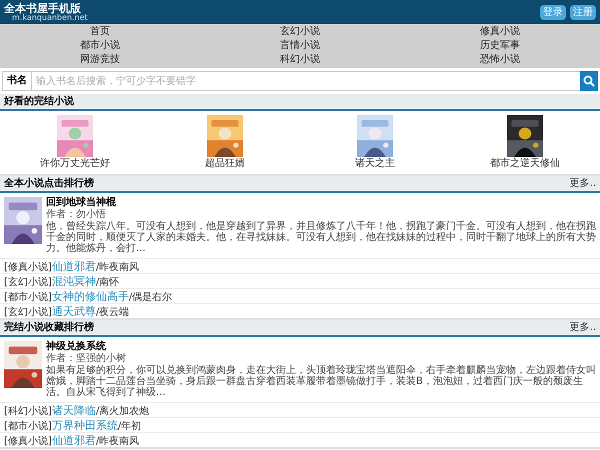 This screenshot has width=600, height=450. Describe the element at coordinates (150, 298) in the screenshot. I see `author-name: /偶是右尔` at that location.